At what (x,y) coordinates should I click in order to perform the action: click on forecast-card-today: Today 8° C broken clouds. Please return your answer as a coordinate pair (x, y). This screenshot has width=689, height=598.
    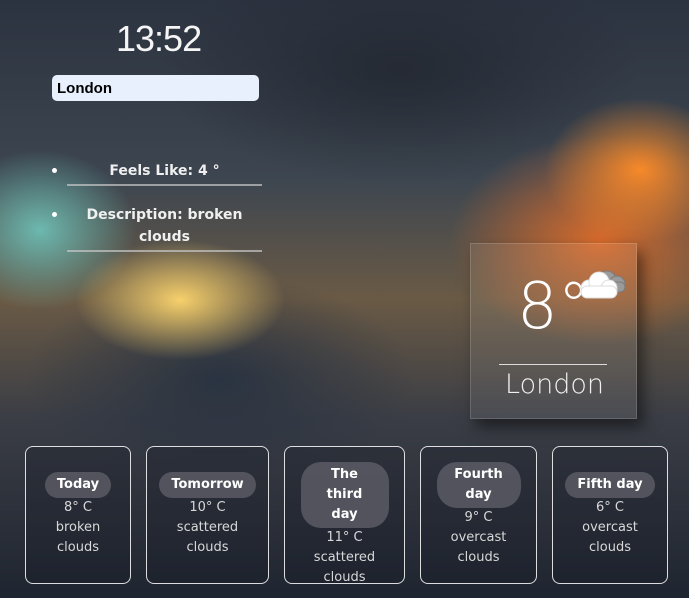
    Looking at the image, I should click on (78, 515).